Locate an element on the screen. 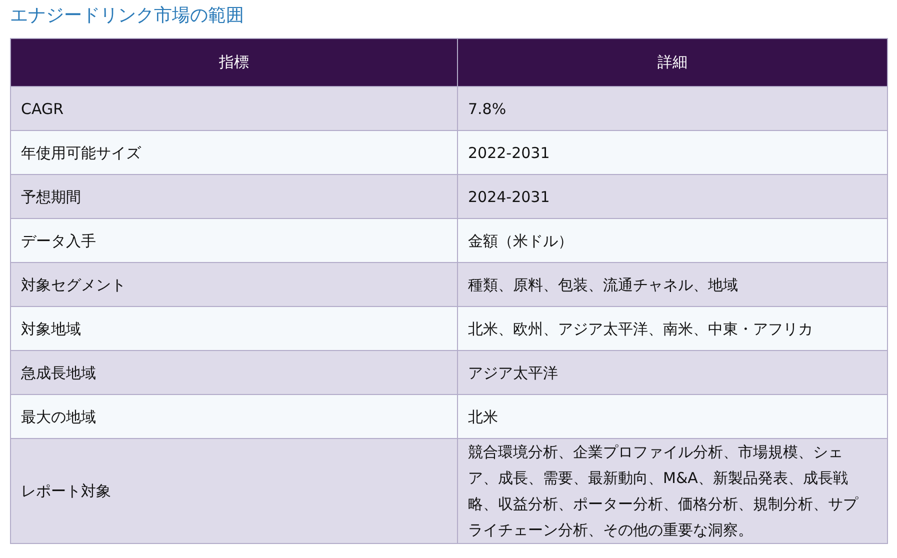  table-cell: 2022-2031 is located at coordinates (673, 152).